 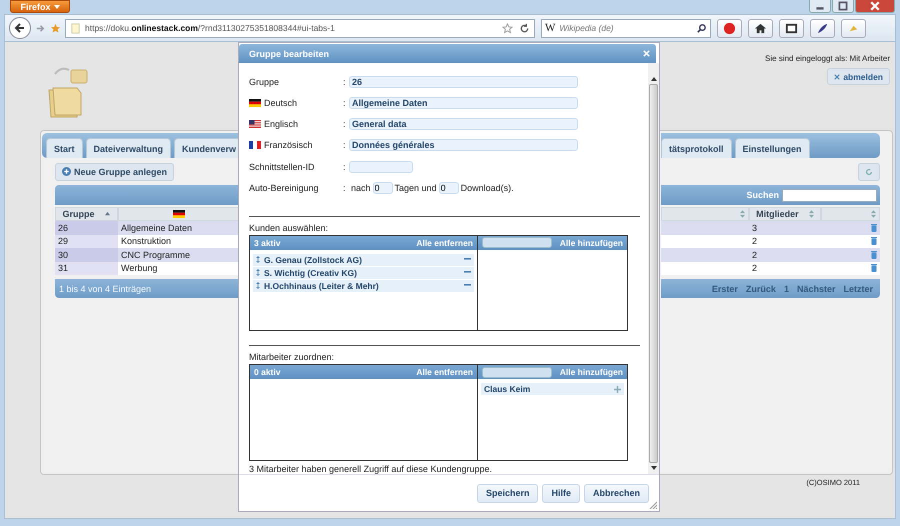 What do you see at coordinates (267, 372) in the screenshot?
I see `active-count-text: 0 aktiv` at bounding box center [267, 372].